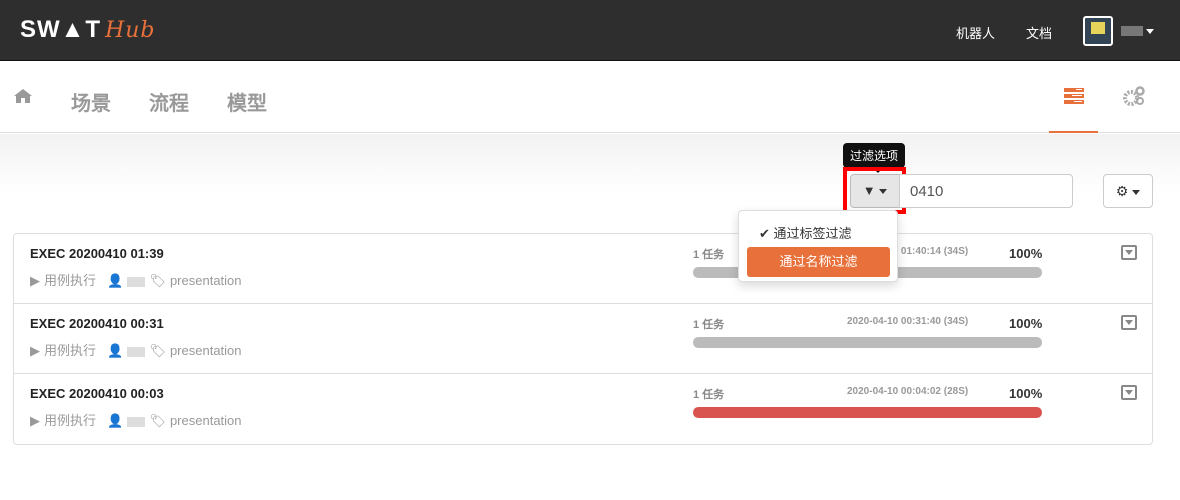 Image resolution: width=1180 pixels, height=500 pixels. I want to click on list-view-icon, so click(1074, 96).